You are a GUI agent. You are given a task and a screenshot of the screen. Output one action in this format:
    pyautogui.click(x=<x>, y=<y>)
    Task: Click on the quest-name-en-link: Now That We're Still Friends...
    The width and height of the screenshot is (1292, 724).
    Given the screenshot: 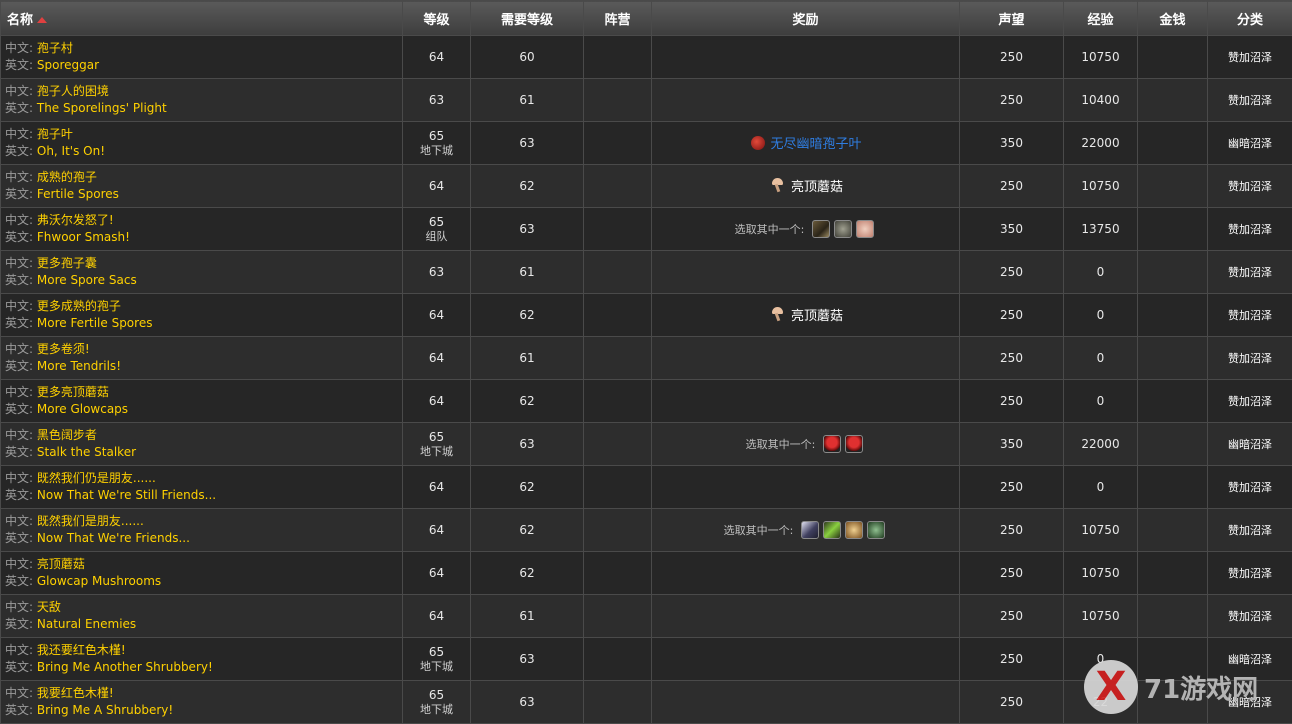 What is the action you would take?
    pyautogui.click(x=126, y=495)
    